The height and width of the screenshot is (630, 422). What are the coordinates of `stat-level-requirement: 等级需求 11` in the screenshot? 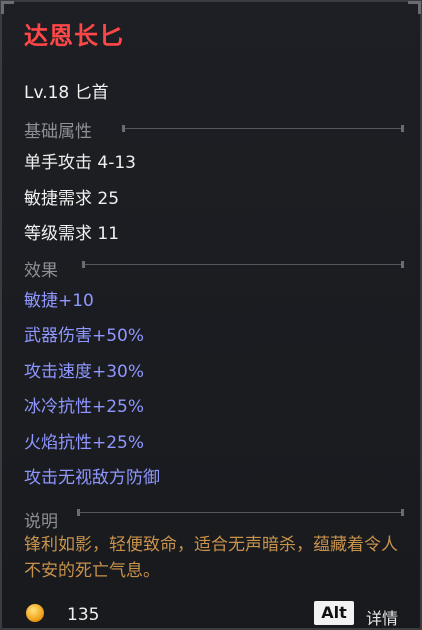 It's located at (72, 234).